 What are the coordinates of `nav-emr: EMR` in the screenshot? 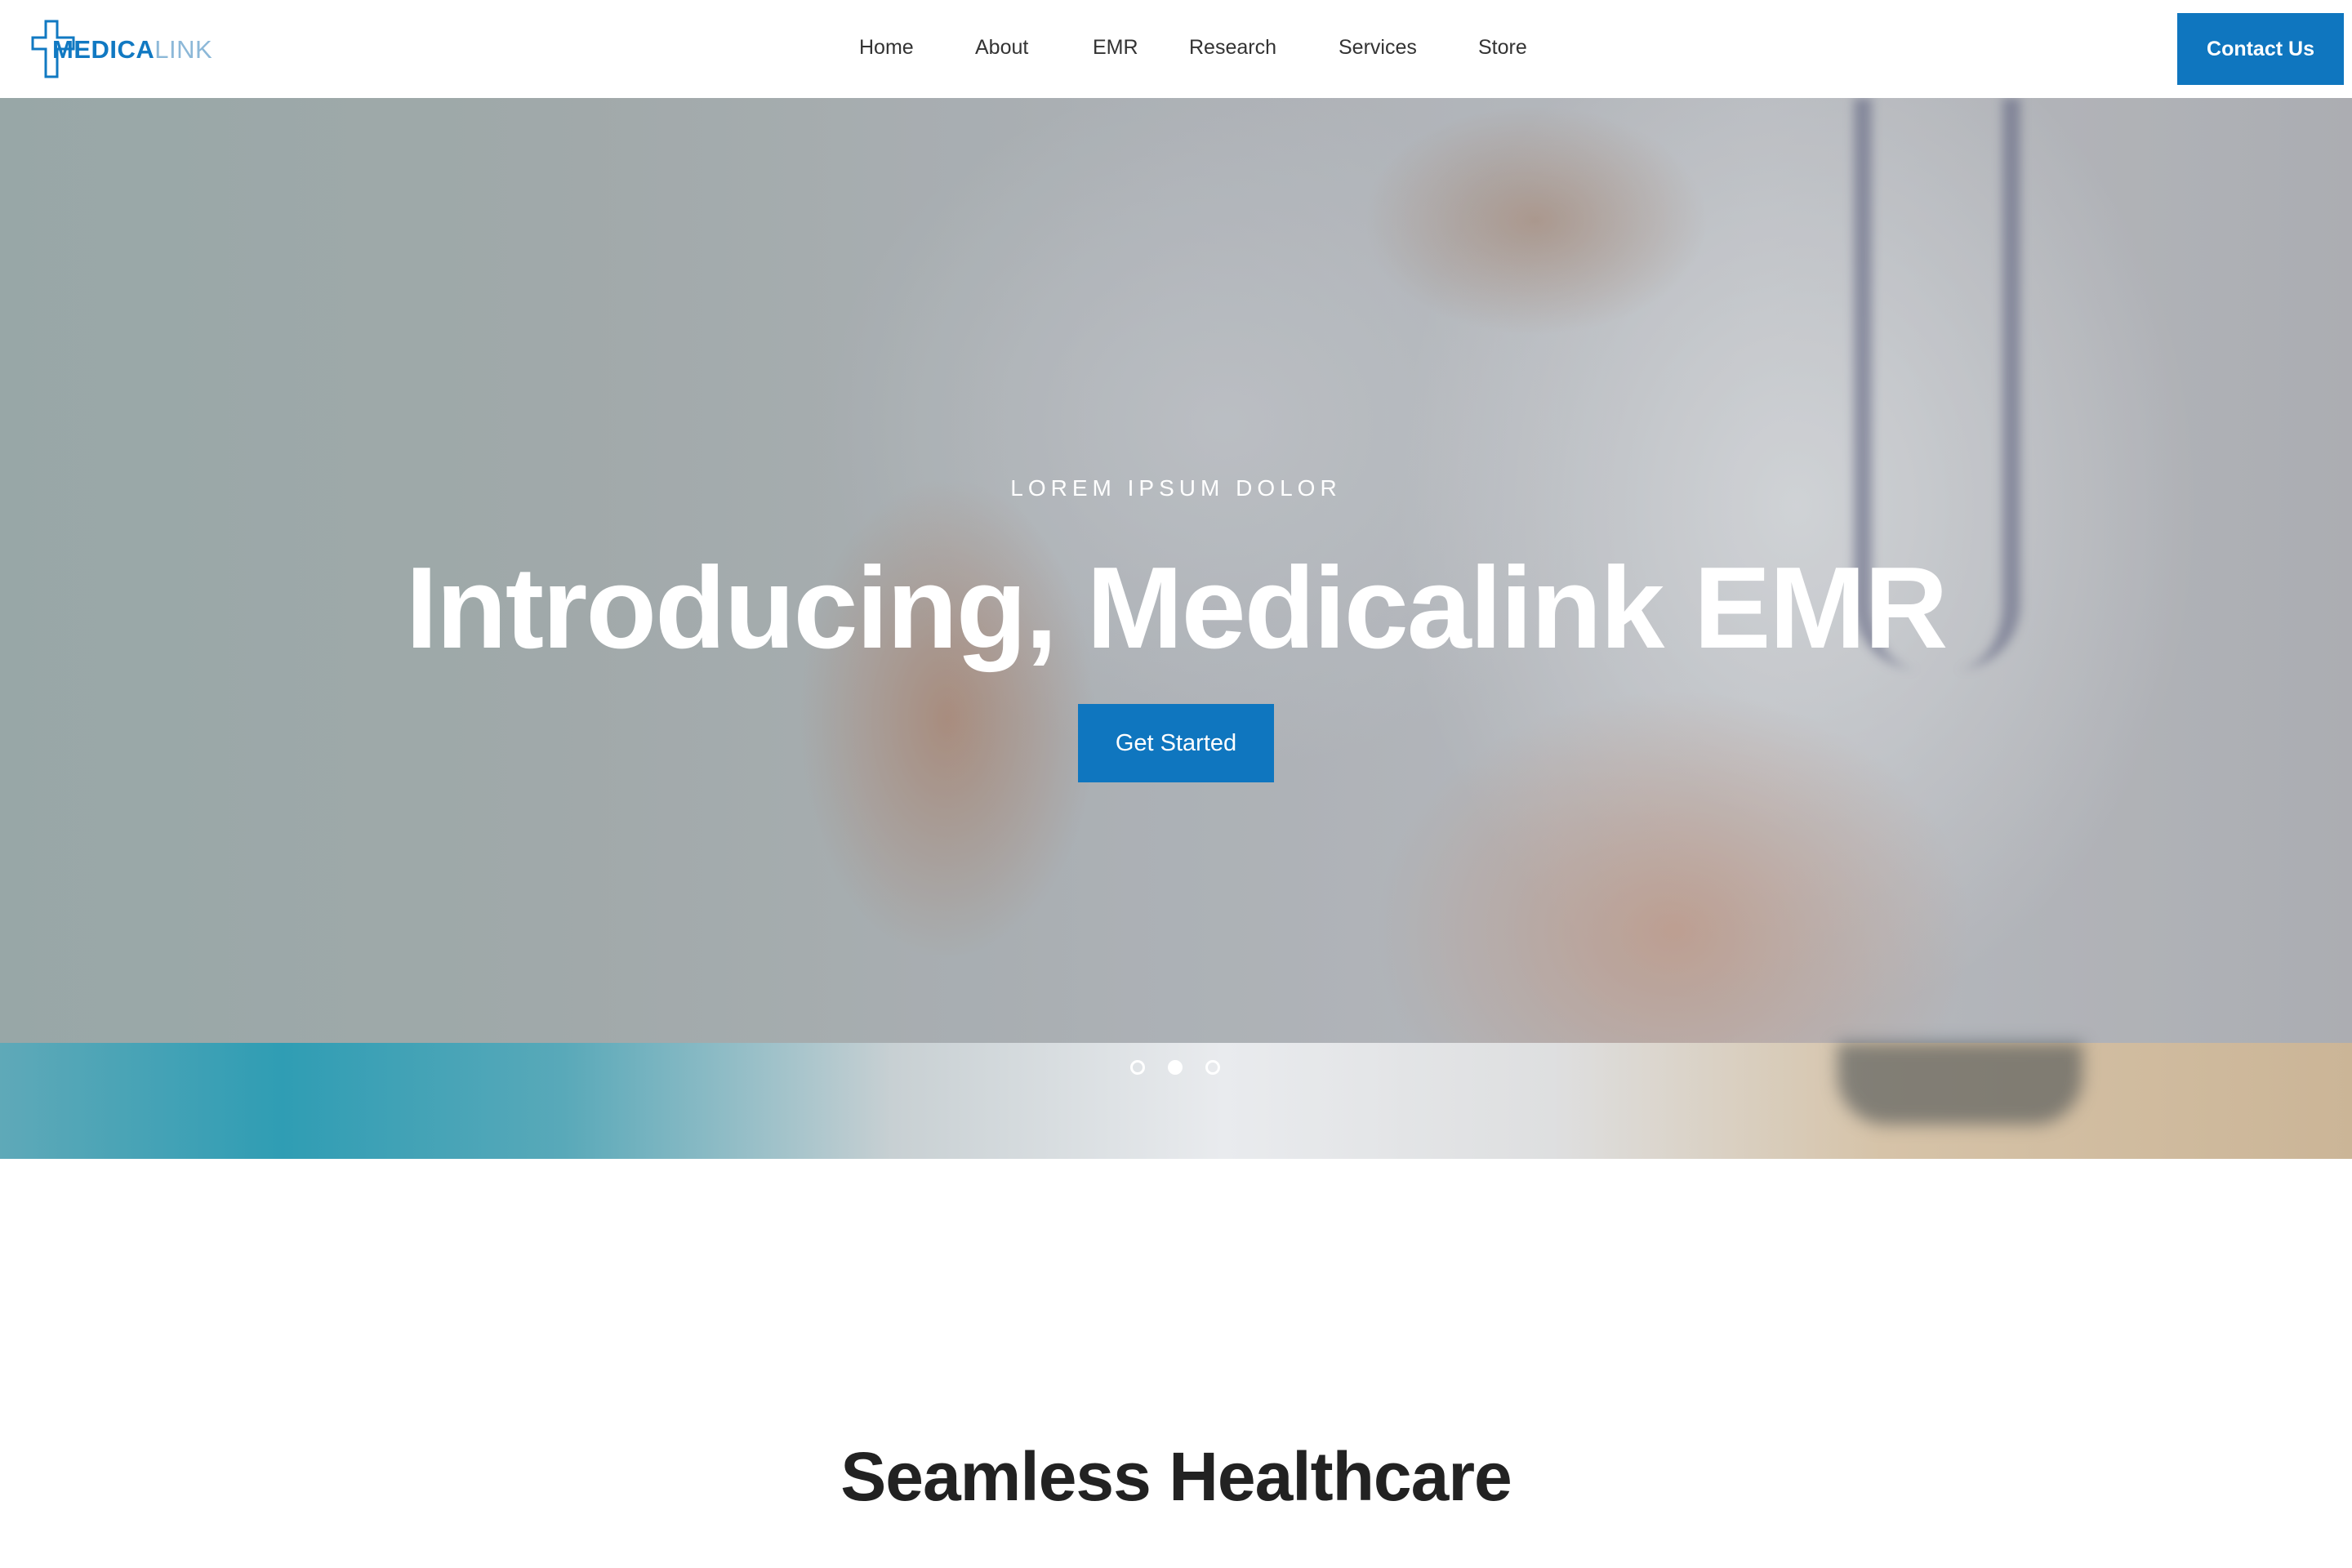 It's located at (1115, 48).